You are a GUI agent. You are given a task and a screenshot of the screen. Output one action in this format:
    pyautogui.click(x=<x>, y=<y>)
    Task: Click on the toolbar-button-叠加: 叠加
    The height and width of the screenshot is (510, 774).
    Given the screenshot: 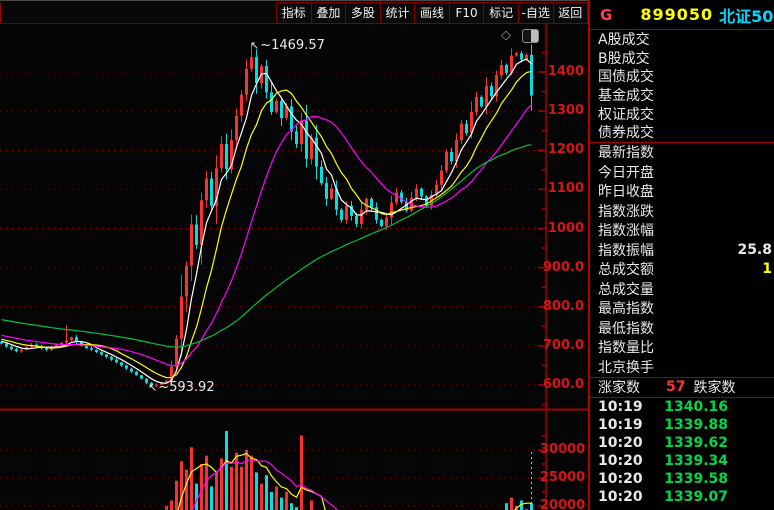 What is the action you would take?
    pyautogui.click(x=328, y=13)
    